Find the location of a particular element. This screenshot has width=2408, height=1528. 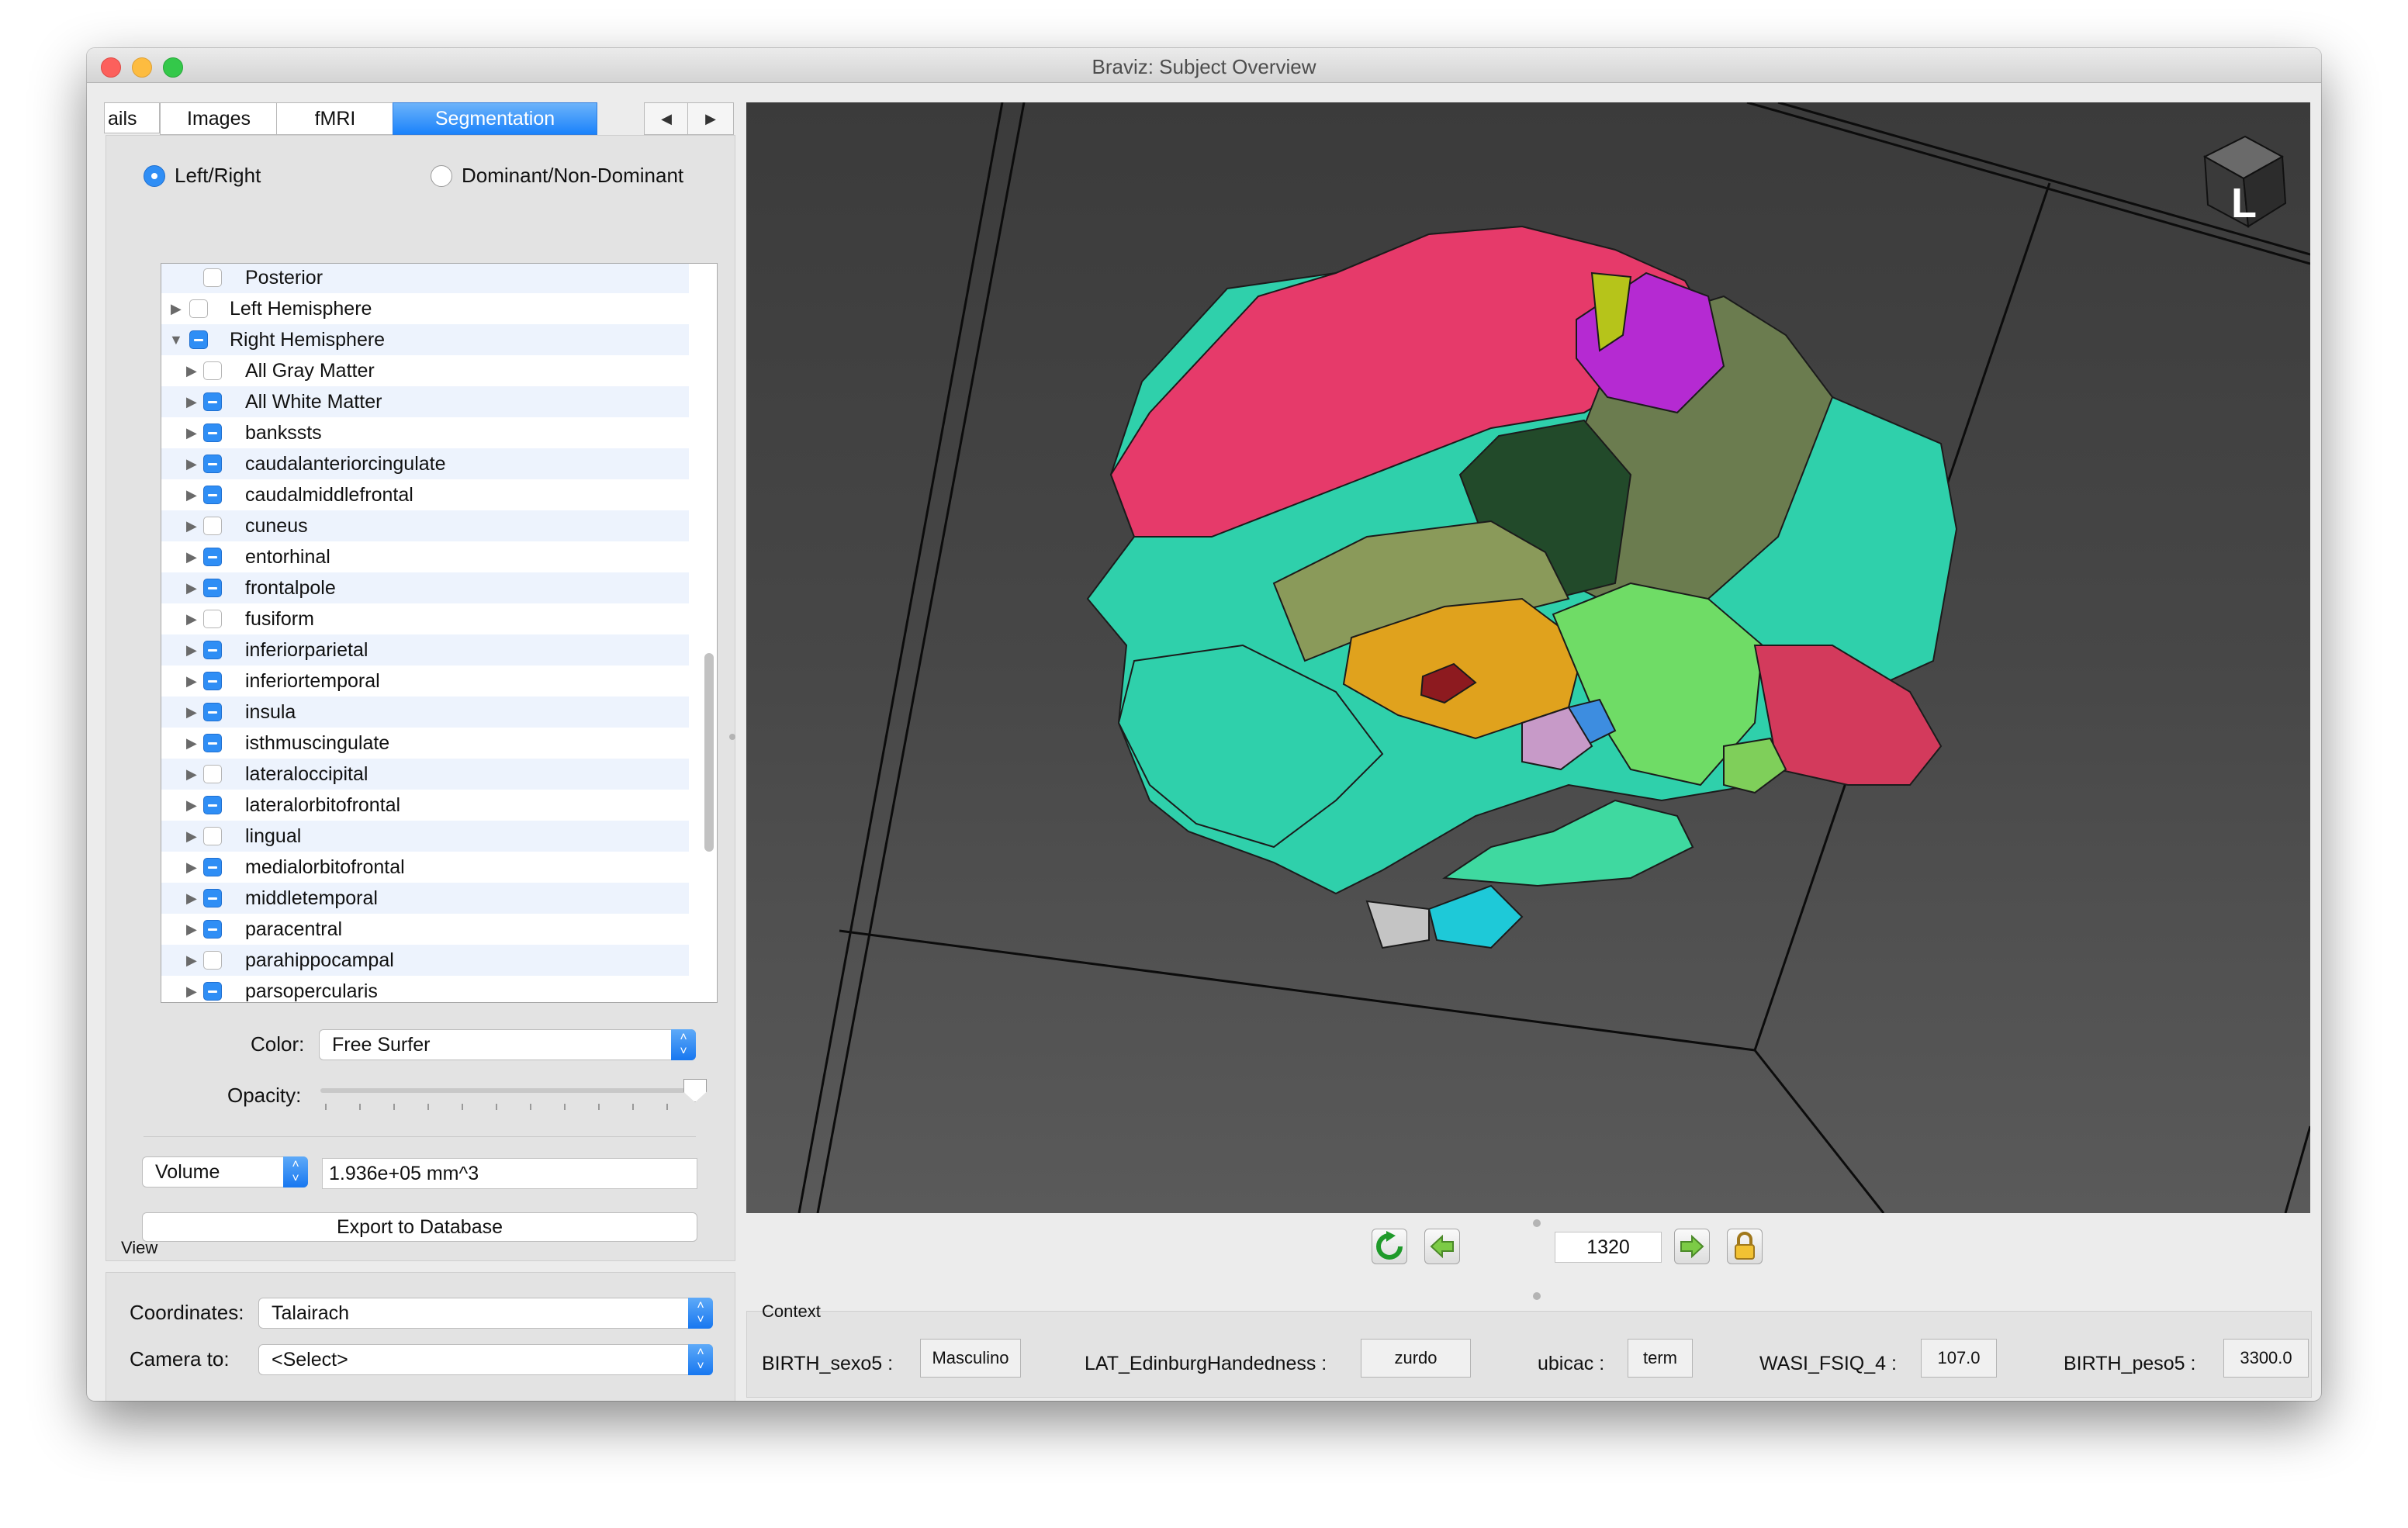

metric-result-field: 1.936e+05 mm^3 is located at coordinates (510, 1173).